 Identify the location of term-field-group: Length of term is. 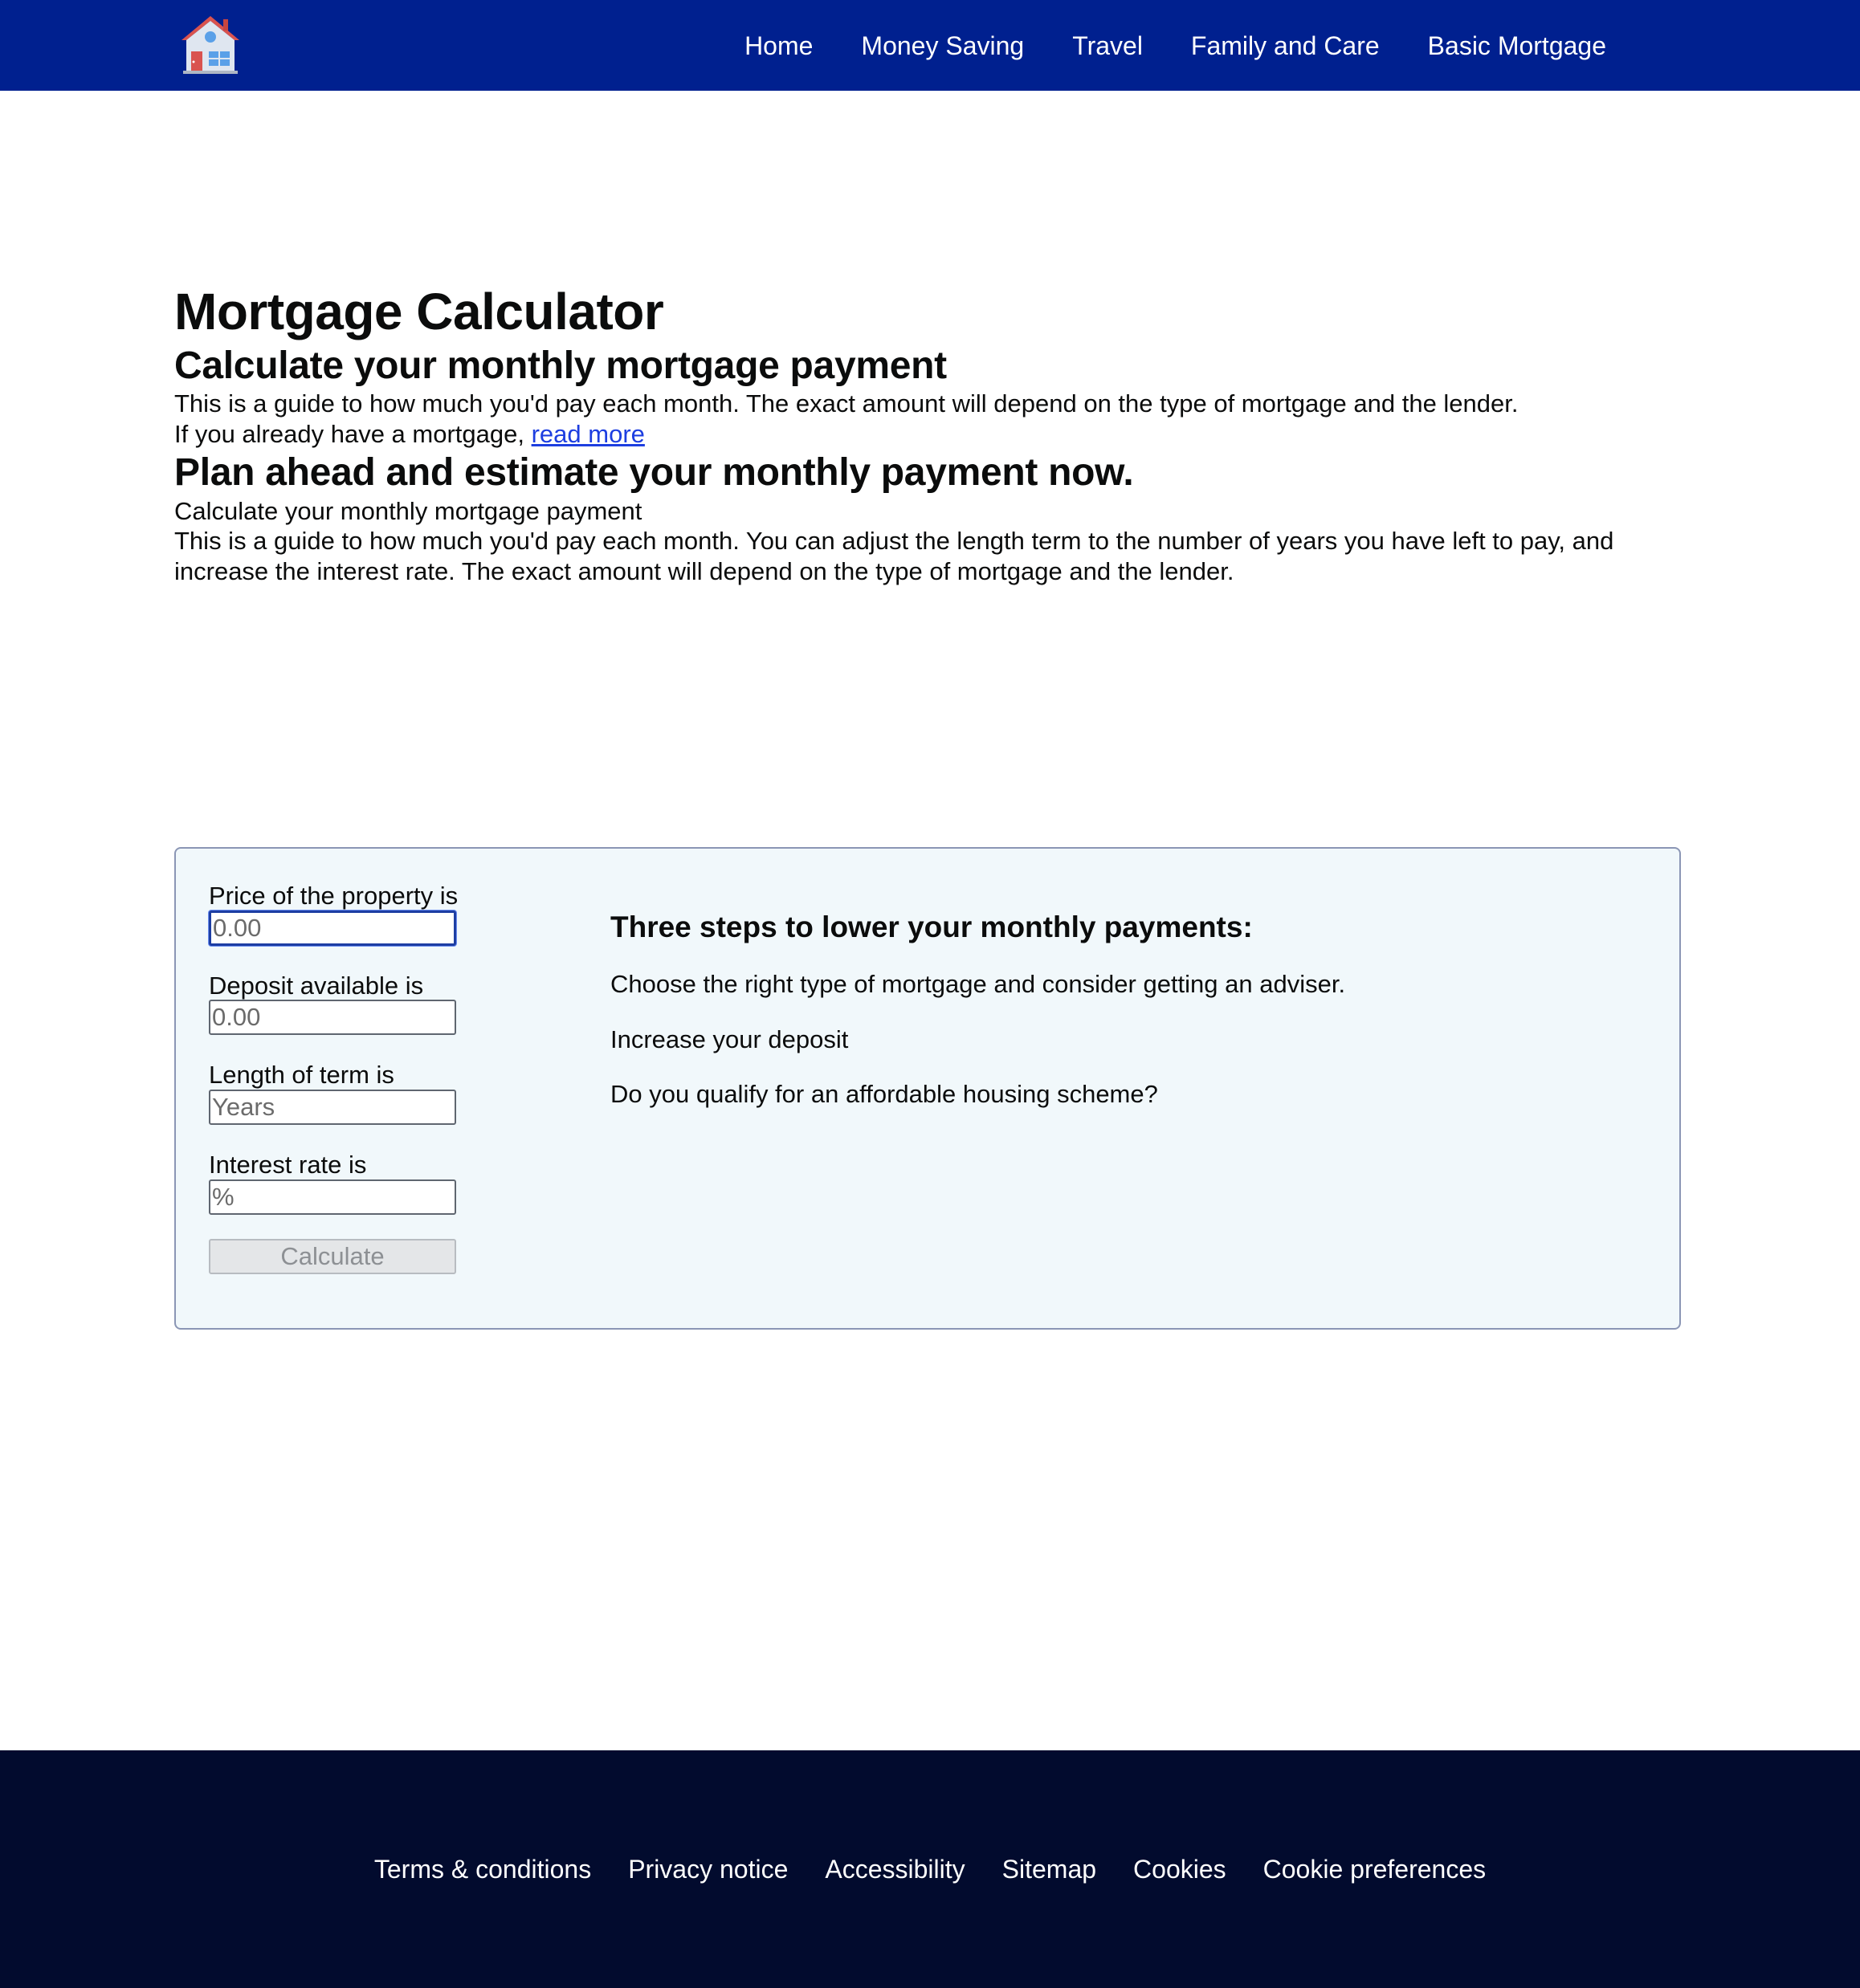
(353, 1093).